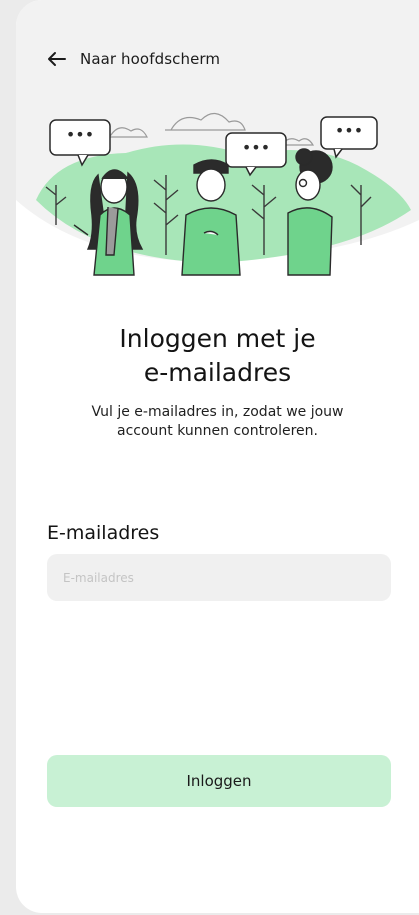 The width and height of the screenshot is (419, 915). Describe the element at coordinates (219, 781) in the screenshot. I see `login-button: Inloggen` at that location.